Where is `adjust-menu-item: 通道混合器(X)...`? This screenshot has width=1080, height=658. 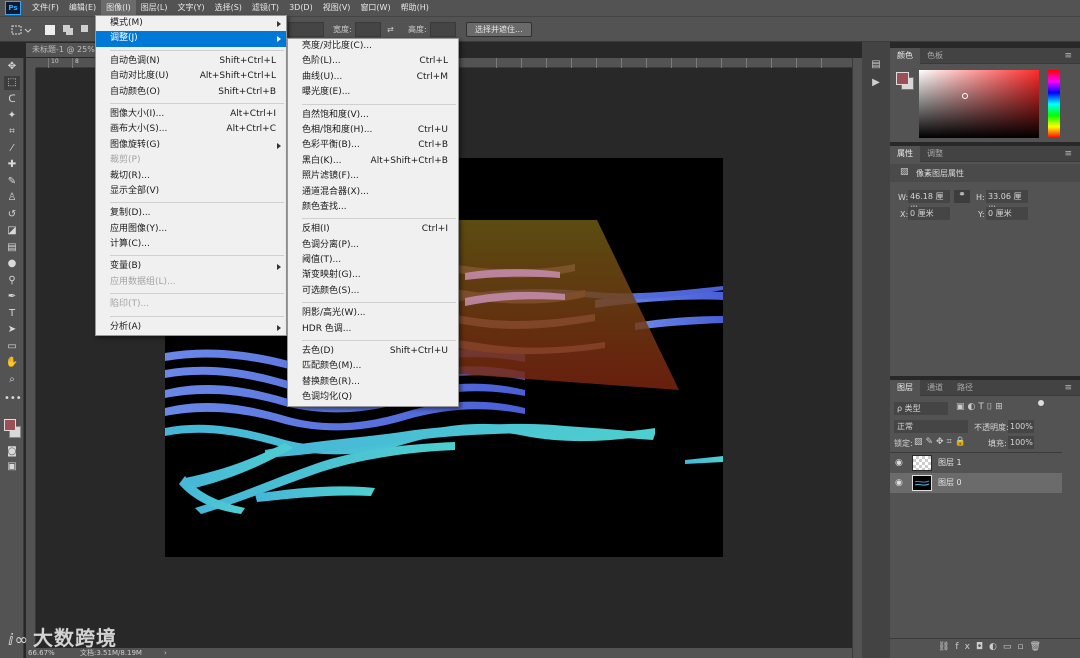
adjust-menu-item: 通道混合器(X)... is located at coordinates (373, 192).